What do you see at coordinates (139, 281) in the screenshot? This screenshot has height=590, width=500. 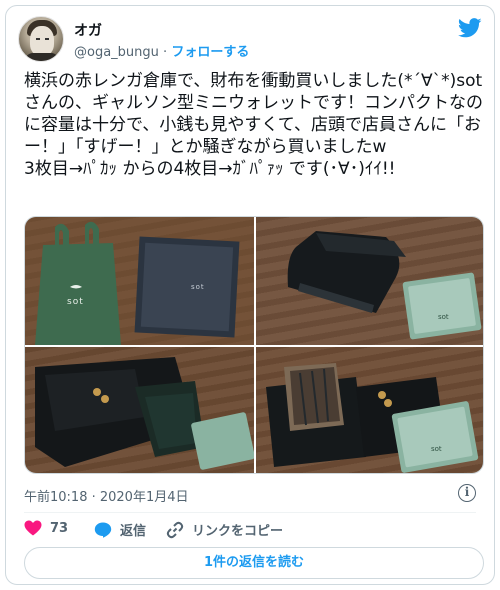 I see `photo-1: sot sot` at bounding box center [139, 281].